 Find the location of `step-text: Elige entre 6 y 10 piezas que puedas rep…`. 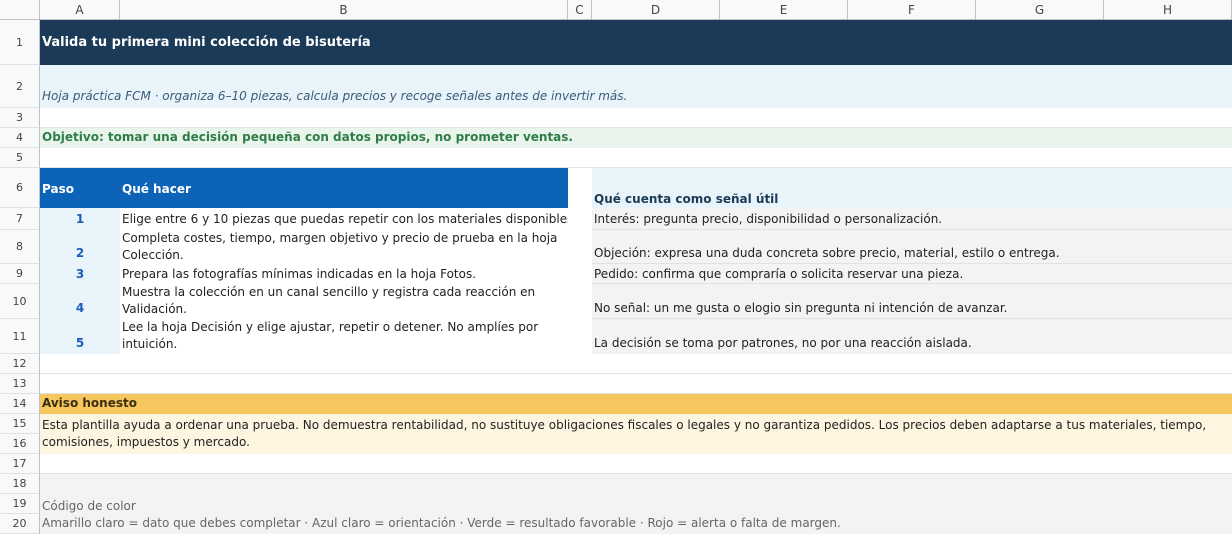

step-text: Elige entre 6 y 10 piezas que puedas rep… is located at coordinates (345, 219).